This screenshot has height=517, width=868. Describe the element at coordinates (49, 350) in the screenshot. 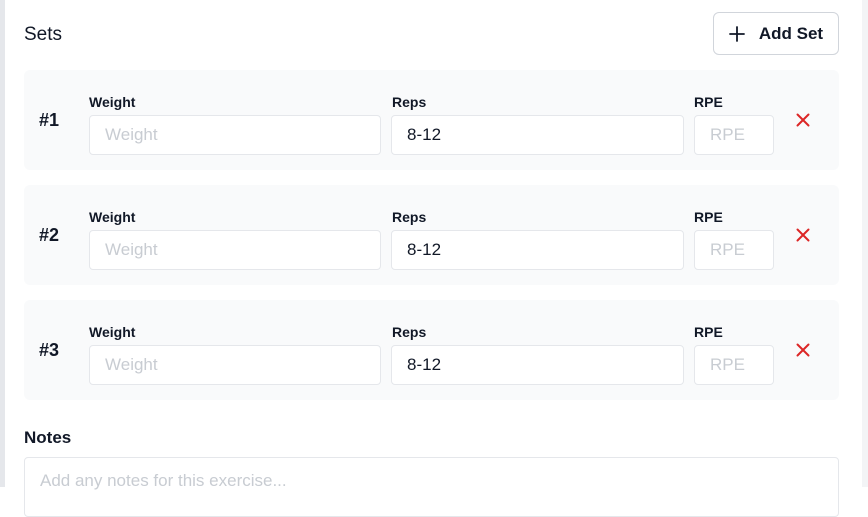

I see `set-number: #3` at that location.